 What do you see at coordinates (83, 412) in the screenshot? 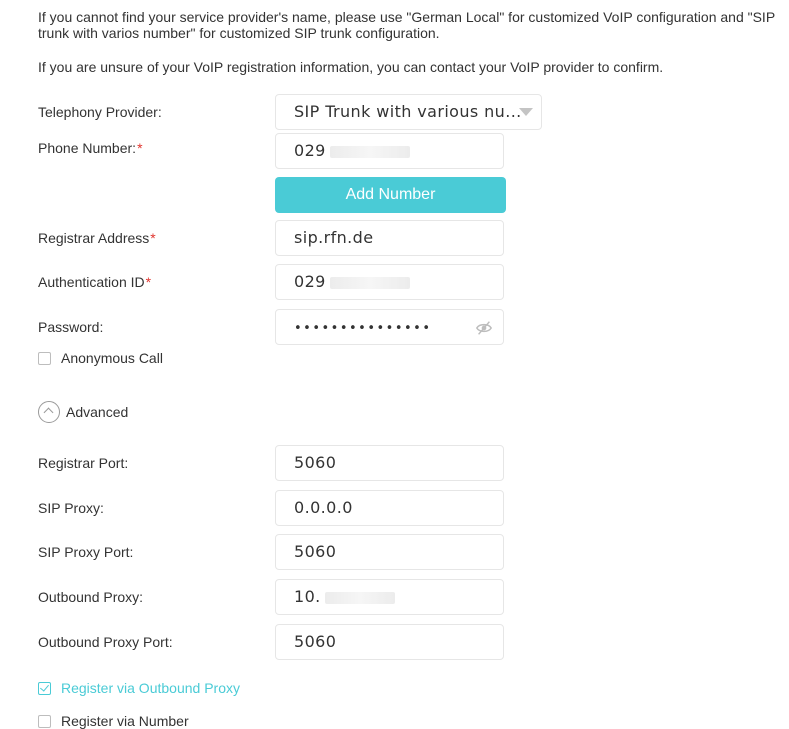
I see `advanced-toggle: Advanced` at bounding box center [83, 412].